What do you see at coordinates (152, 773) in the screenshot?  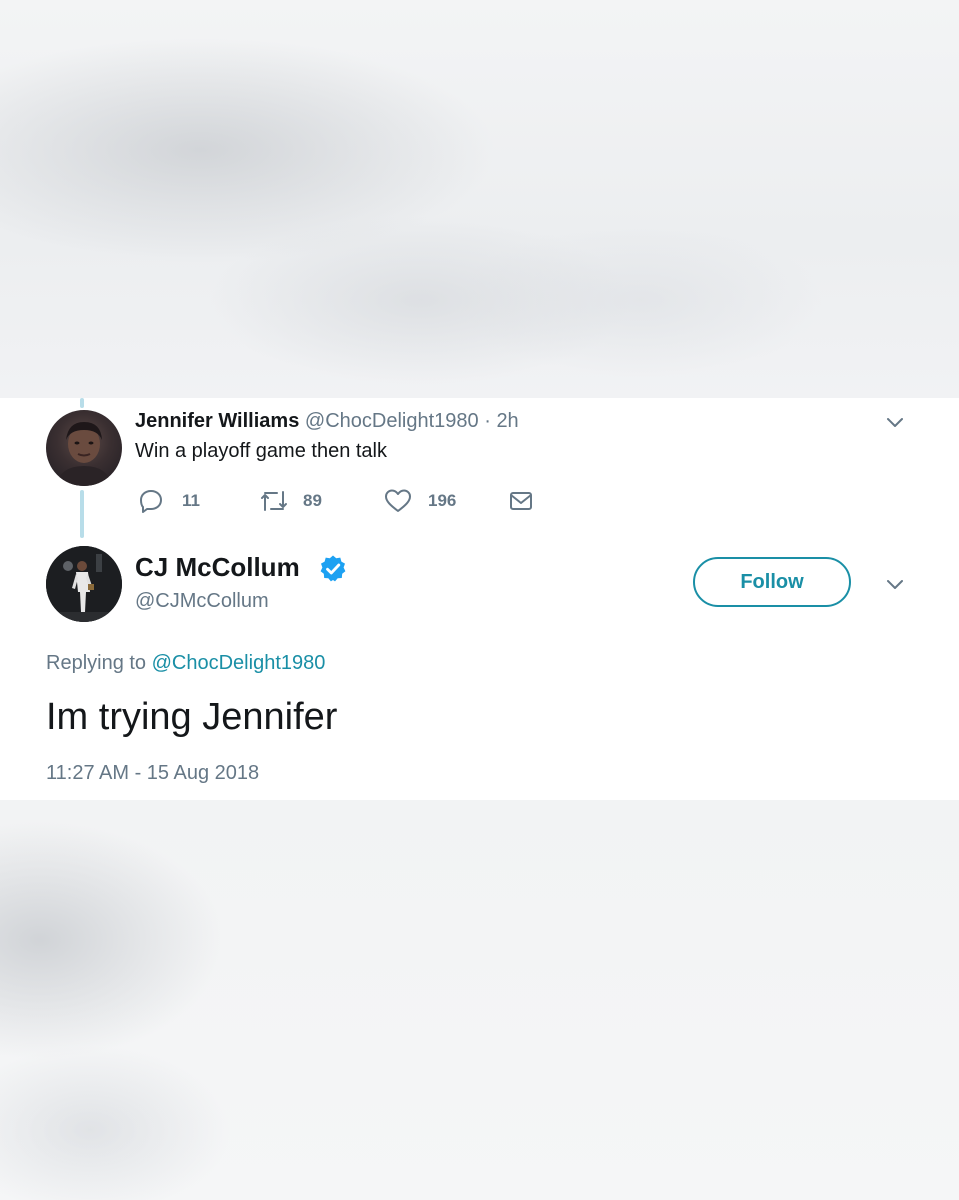 I see `main-tweet-timestamp: 11:27 AM - 15 Aug 2018` at bounding box center [152, 773].